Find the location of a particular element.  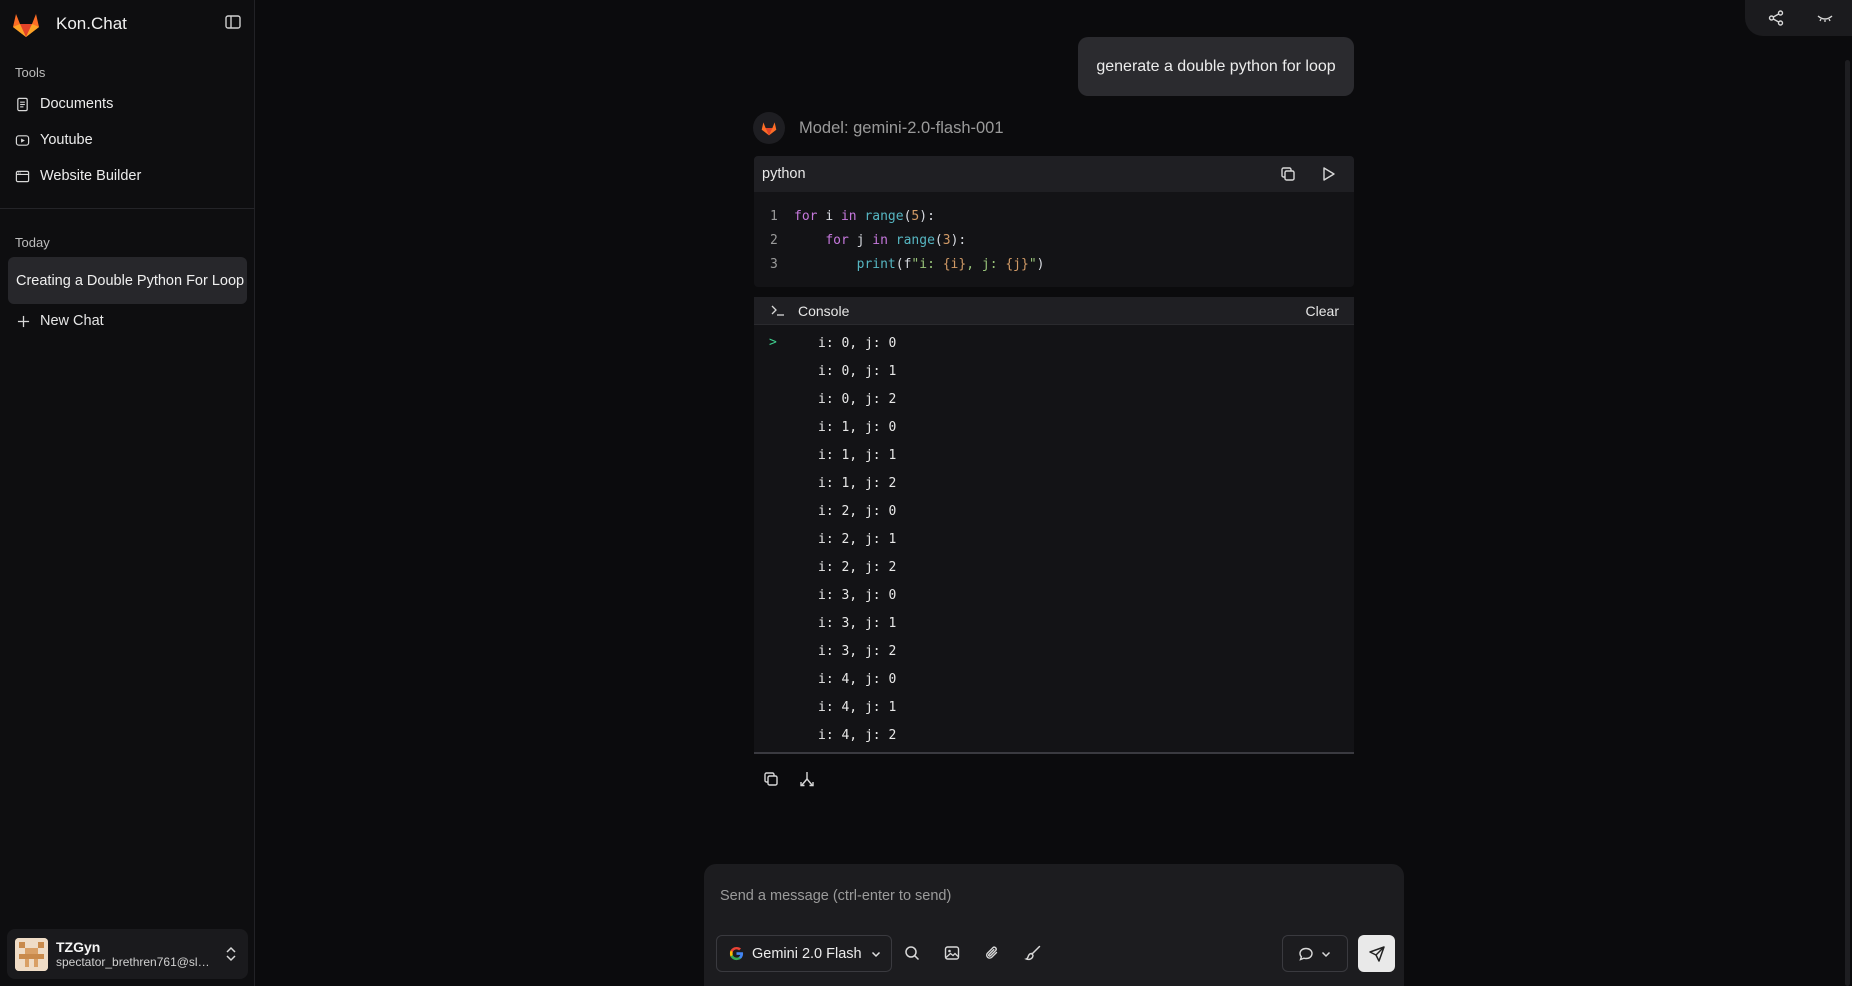

youtube-icon is located at coordinates (22, 140).